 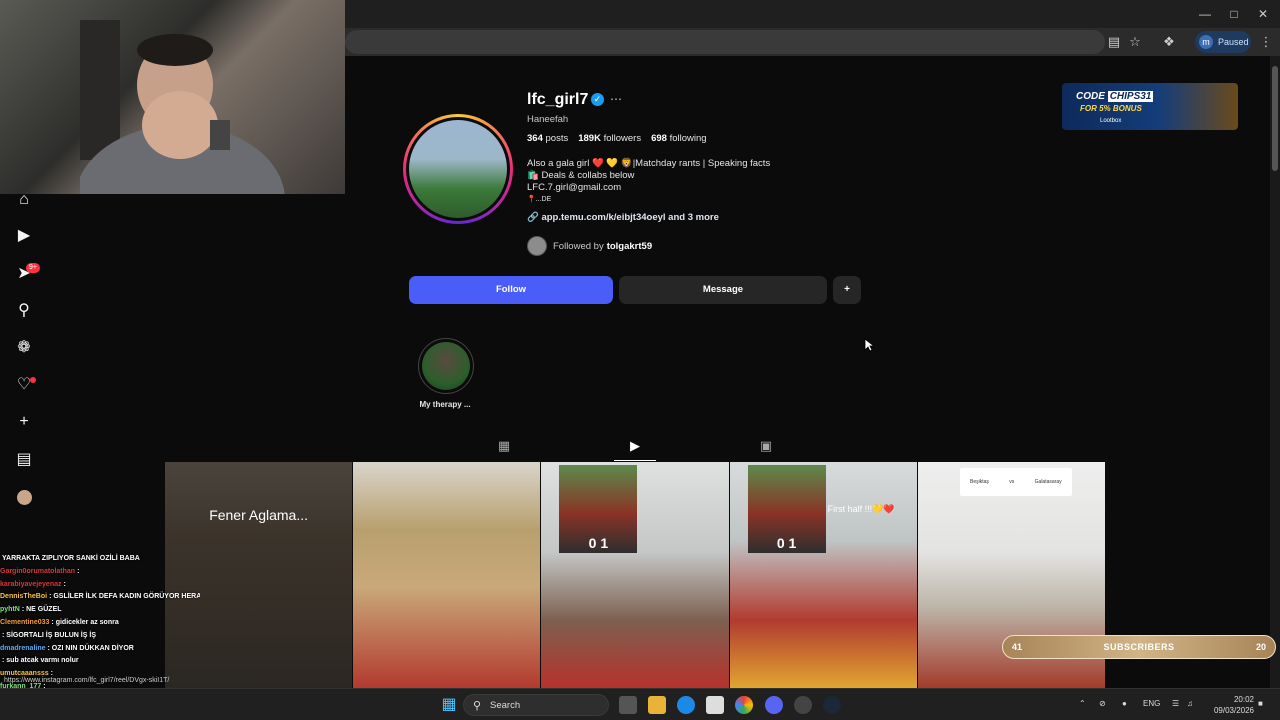 What do you see at coordinates (537, 246) in the screenshot?
I see `follower-avatar` at bounding box center [537, 246].